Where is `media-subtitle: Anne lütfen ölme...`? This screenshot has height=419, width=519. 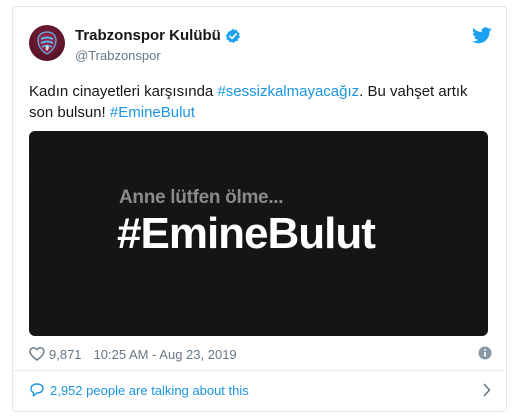
media-subtitle: Anne lütfen ölme... is located at coordinates (201, 197).